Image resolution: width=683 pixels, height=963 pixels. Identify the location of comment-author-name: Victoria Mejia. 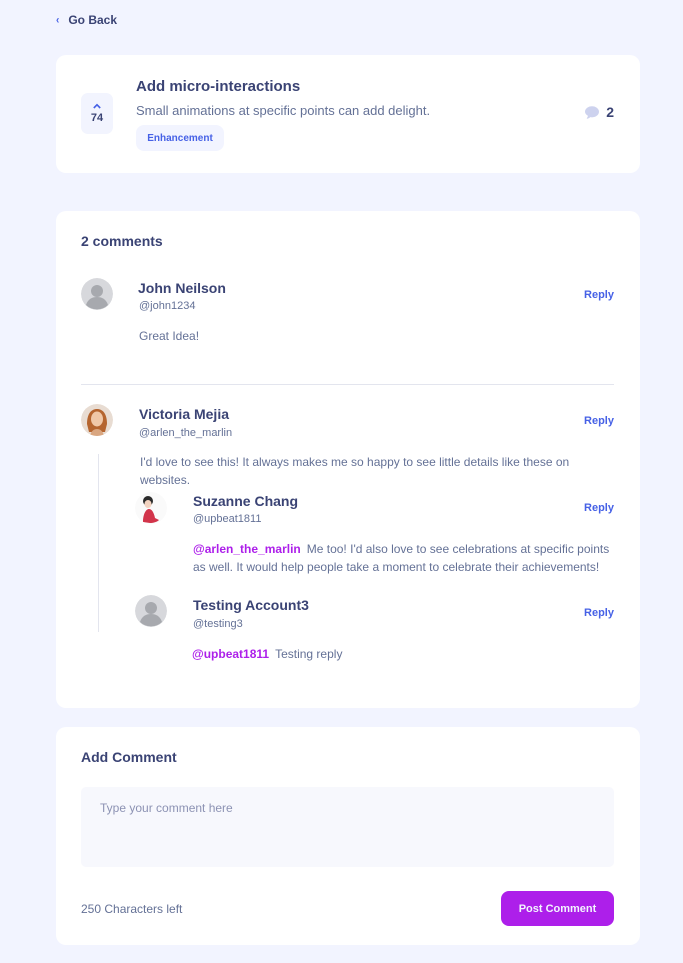
(184, 414).